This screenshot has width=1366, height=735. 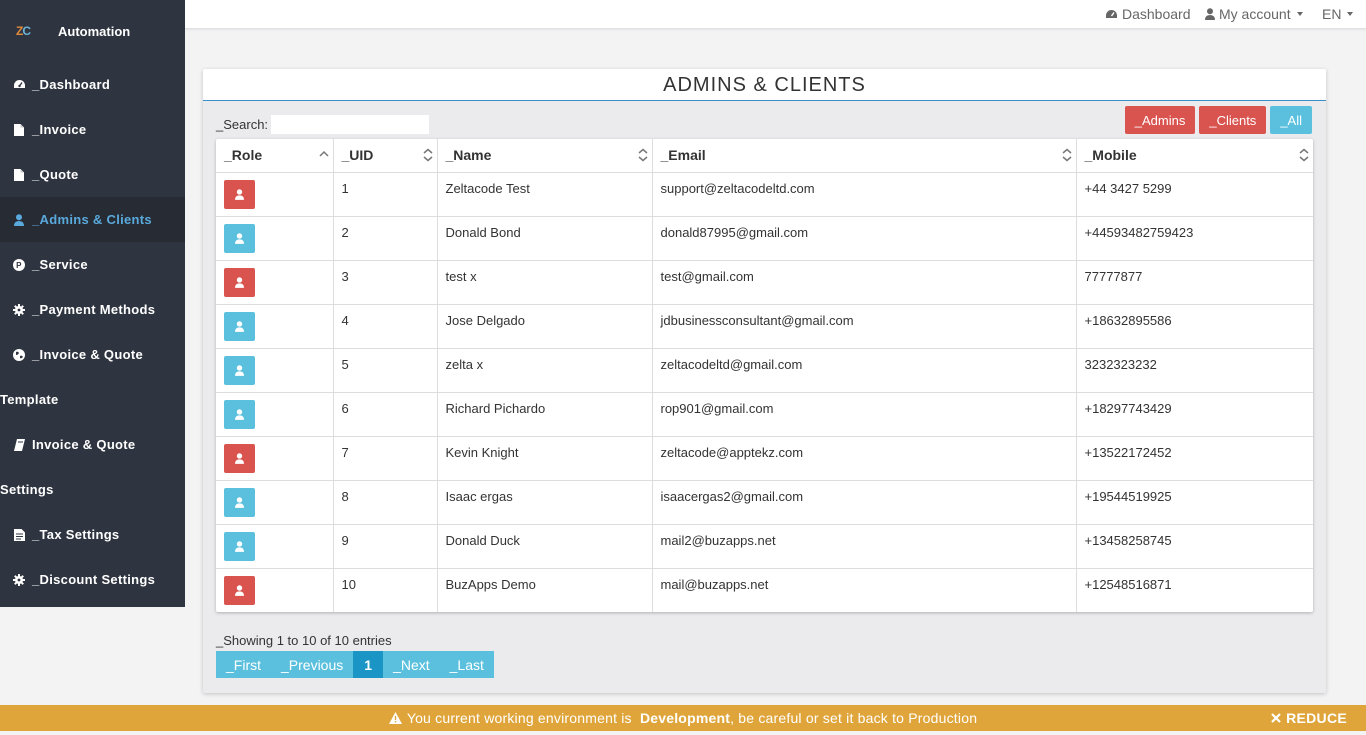 What do you see at coordinates (1194, 282) in the screenshot?
I see `mobile-cell: 77777877` at bounding box center [1194, 282].